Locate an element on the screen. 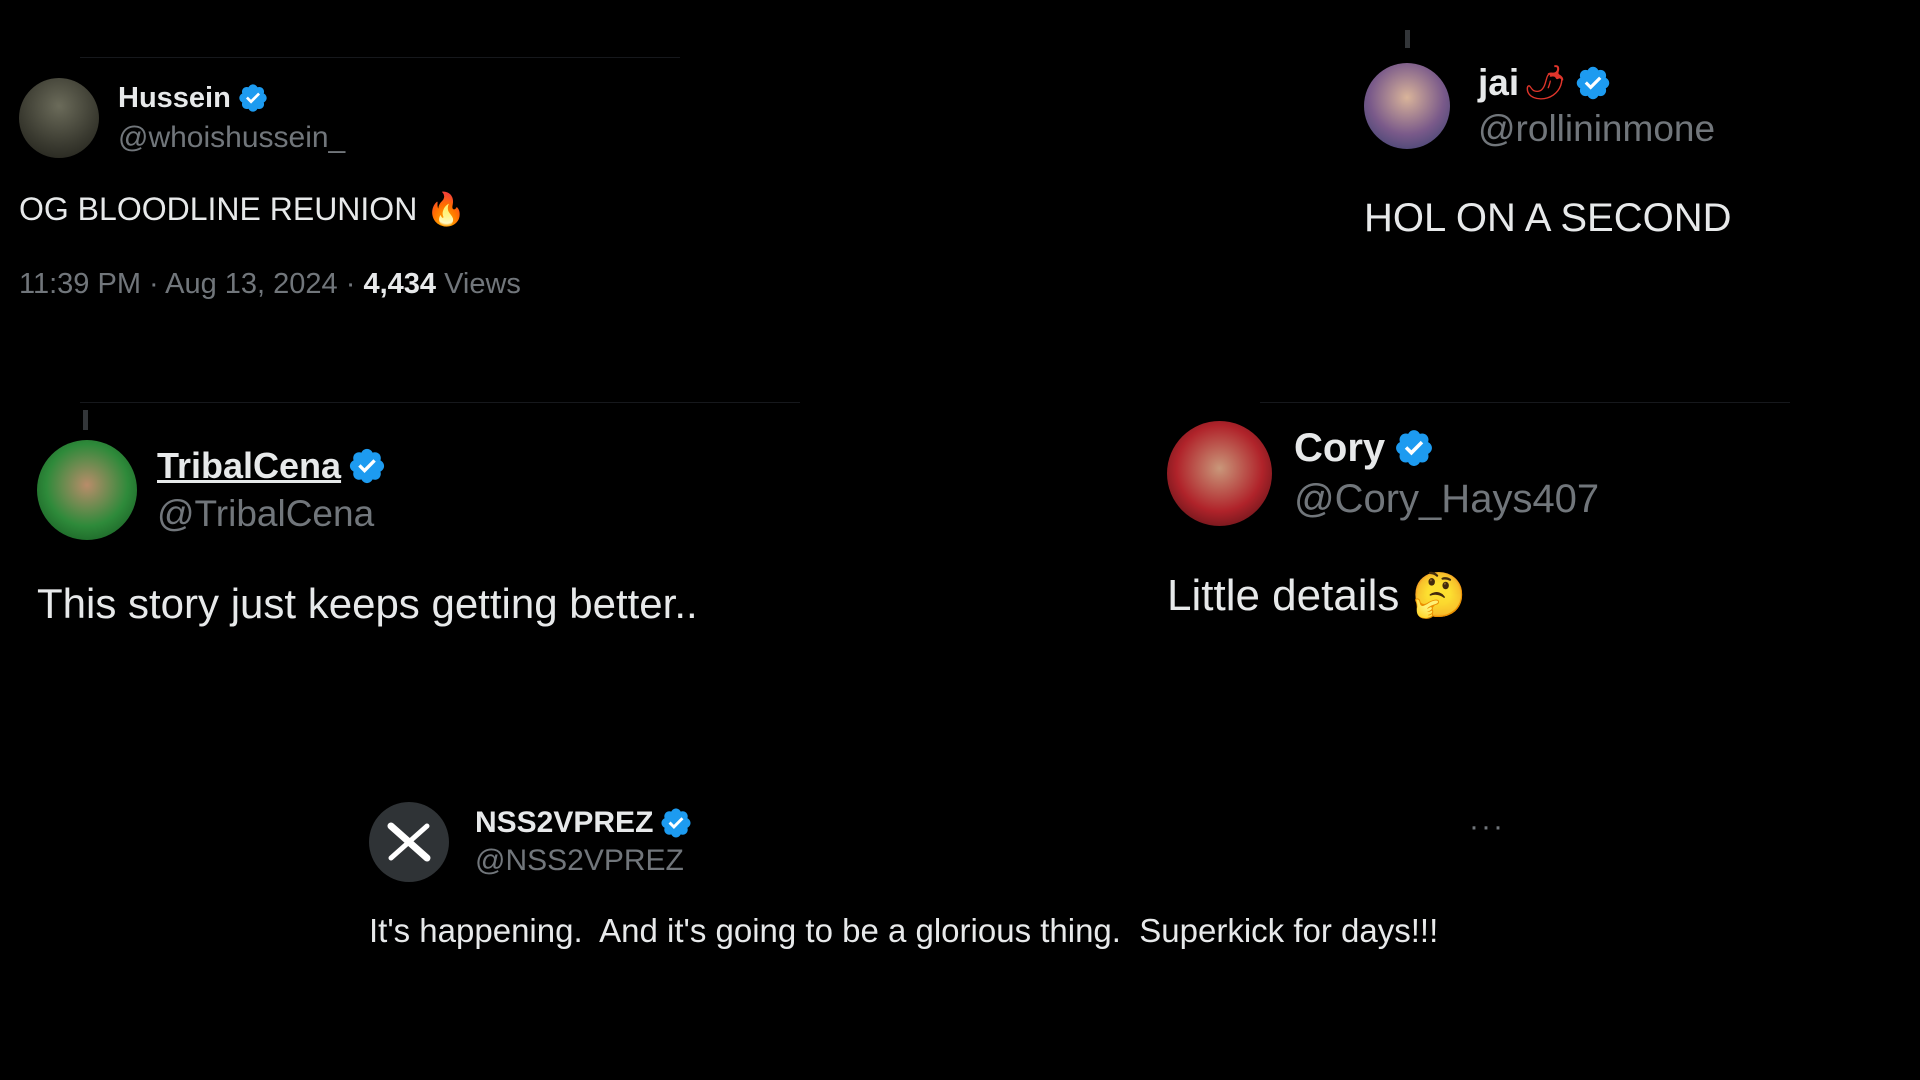  x-logo-icon is located at coordinates (409, 842).